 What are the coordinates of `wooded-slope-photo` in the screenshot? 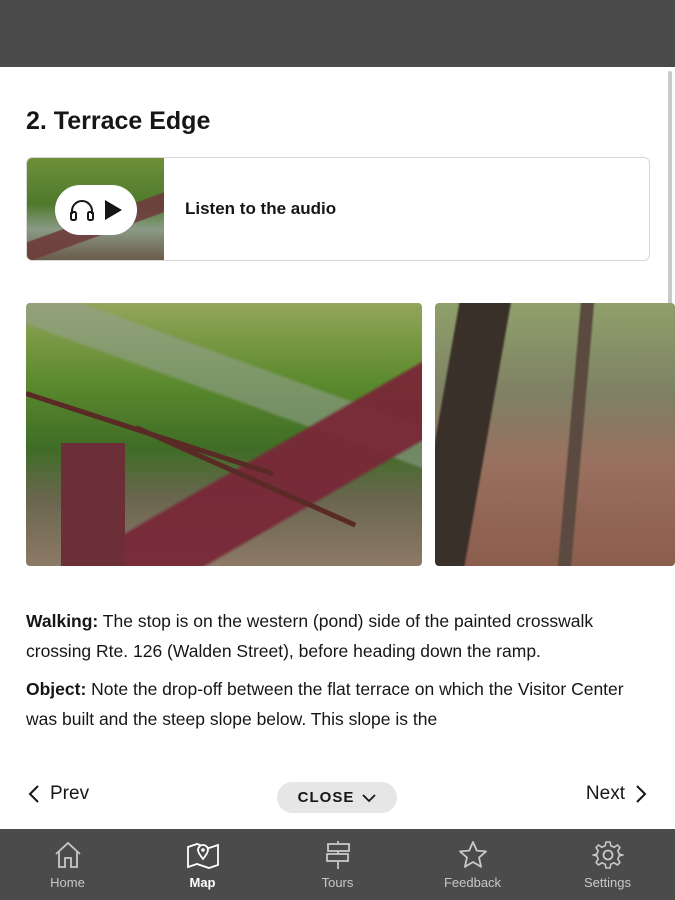 It's located at (555, 434).